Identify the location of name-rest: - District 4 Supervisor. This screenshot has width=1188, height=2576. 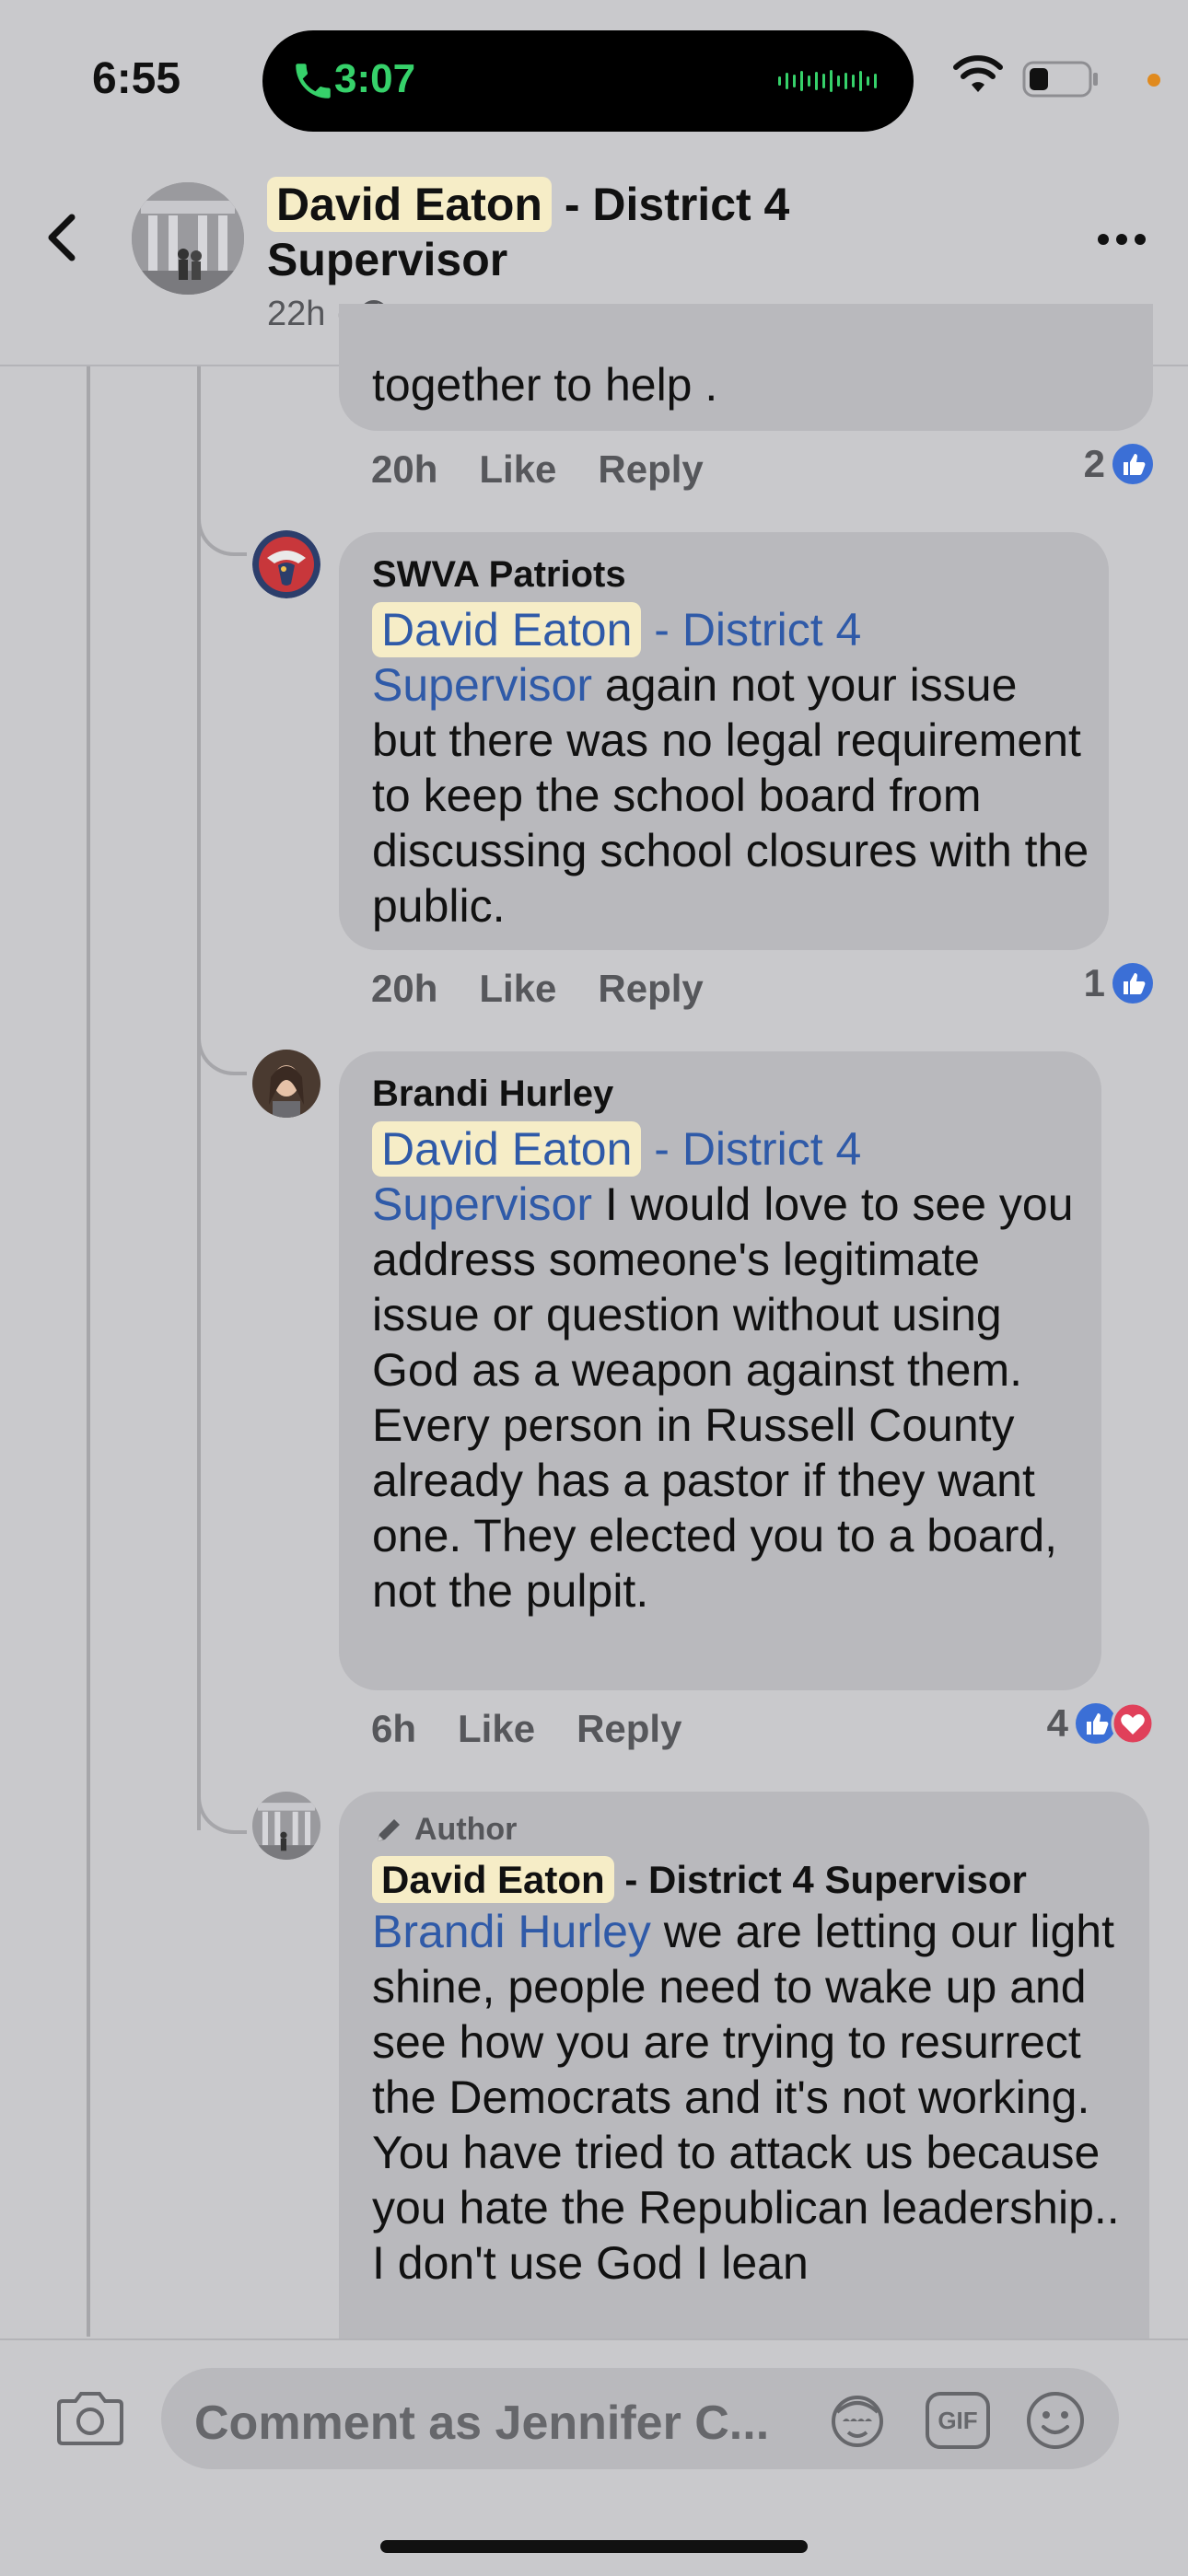
(820, 1879).